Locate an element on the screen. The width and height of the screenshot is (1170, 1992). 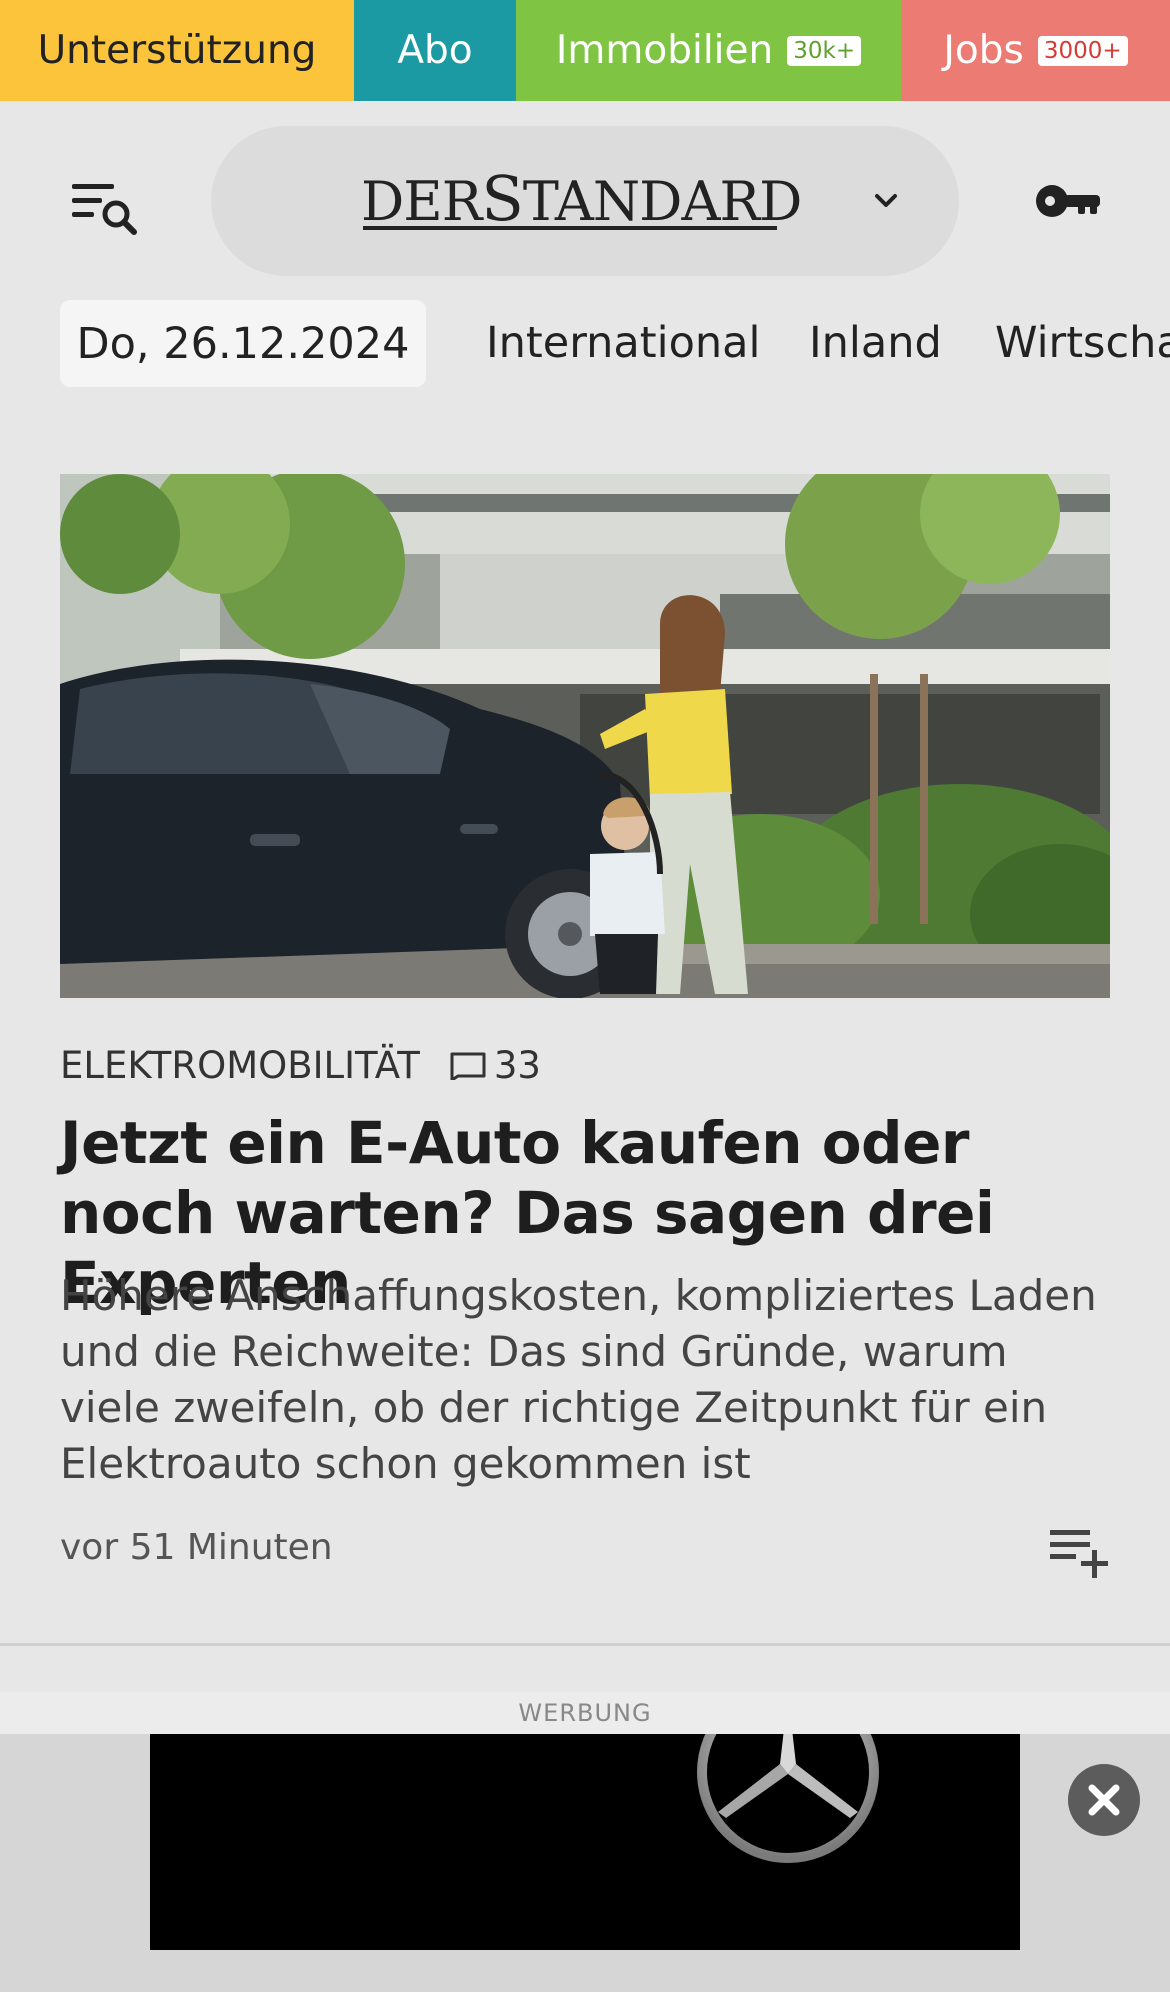
key-icon is located at coordinates (1068, 201).